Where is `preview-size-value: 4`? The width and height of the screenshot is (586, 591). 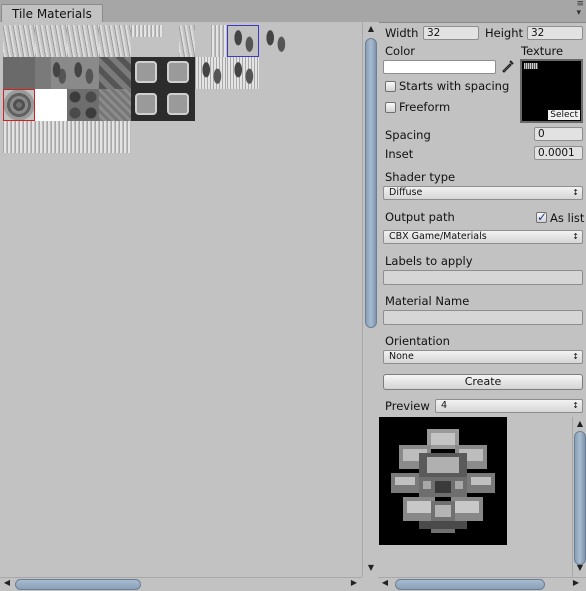
preview-size-value: 4 is located at coordinates (444, 405).